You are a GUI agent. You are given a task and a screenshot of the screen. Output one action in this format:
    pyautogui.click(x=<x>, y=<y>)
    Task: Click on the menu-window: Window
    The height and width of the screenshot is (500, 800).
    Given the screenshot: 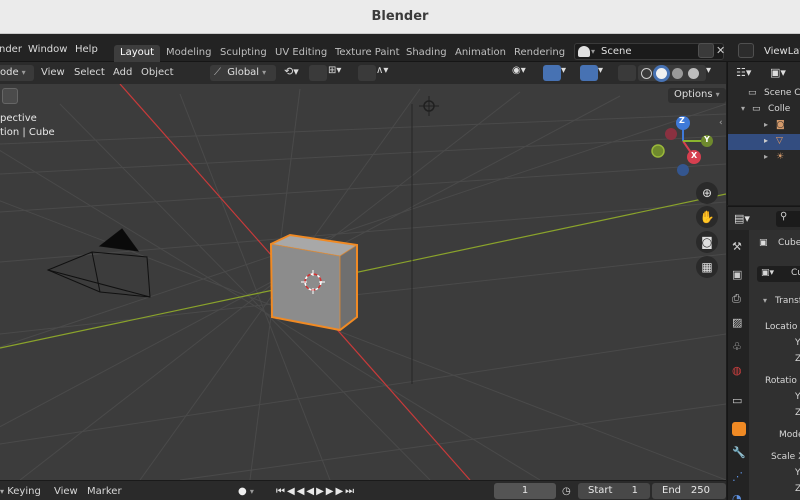 What is the action you would take?
    pyautogui.click(x=47, y=49)
    